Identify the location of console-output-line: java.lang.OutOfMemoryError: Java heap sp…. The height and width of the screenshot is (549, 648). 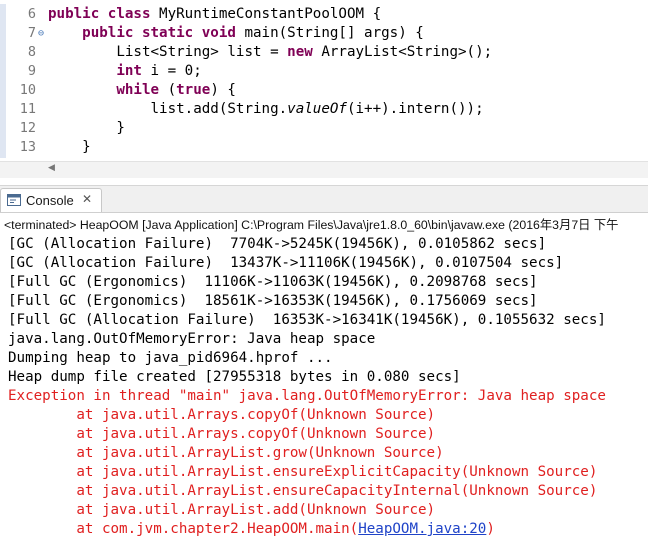
(192, 339).